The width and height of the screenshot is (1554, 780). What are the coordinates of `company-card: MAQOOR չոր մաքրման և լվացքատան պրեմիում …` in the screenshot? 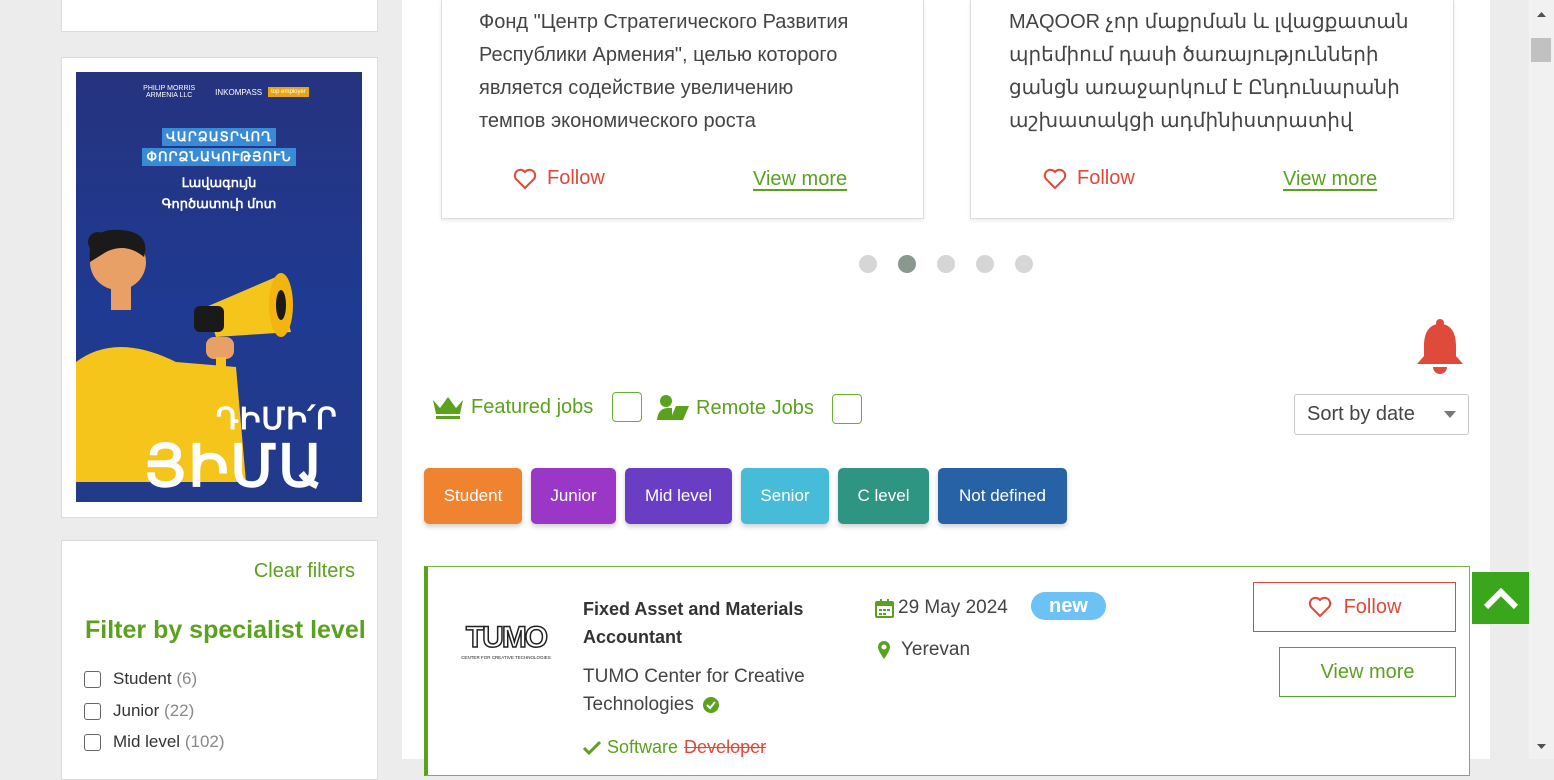 It's located at (1212, 109).